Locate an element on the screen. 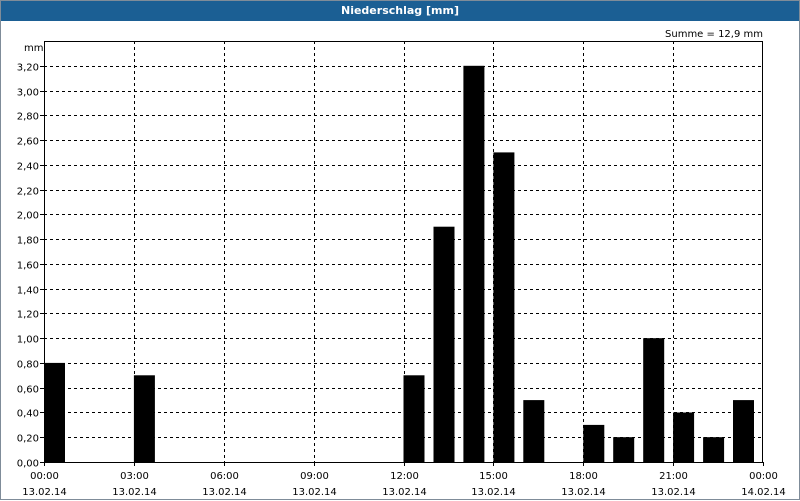  x-tick-time: 06:00 is located at coordinates (224, 476).